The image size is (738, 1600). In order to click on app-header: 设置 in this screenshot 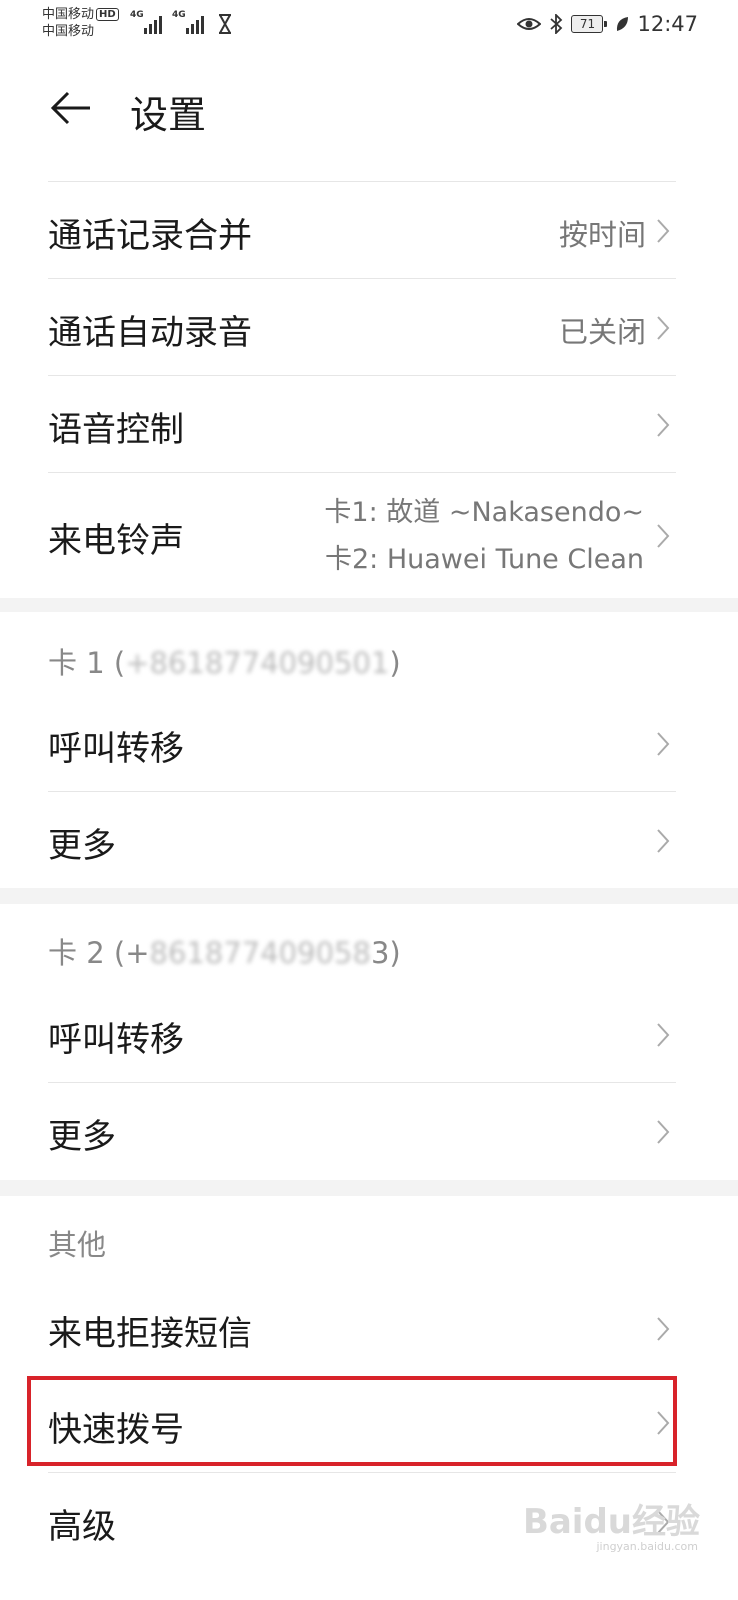, I will do `click(369, 108)`.